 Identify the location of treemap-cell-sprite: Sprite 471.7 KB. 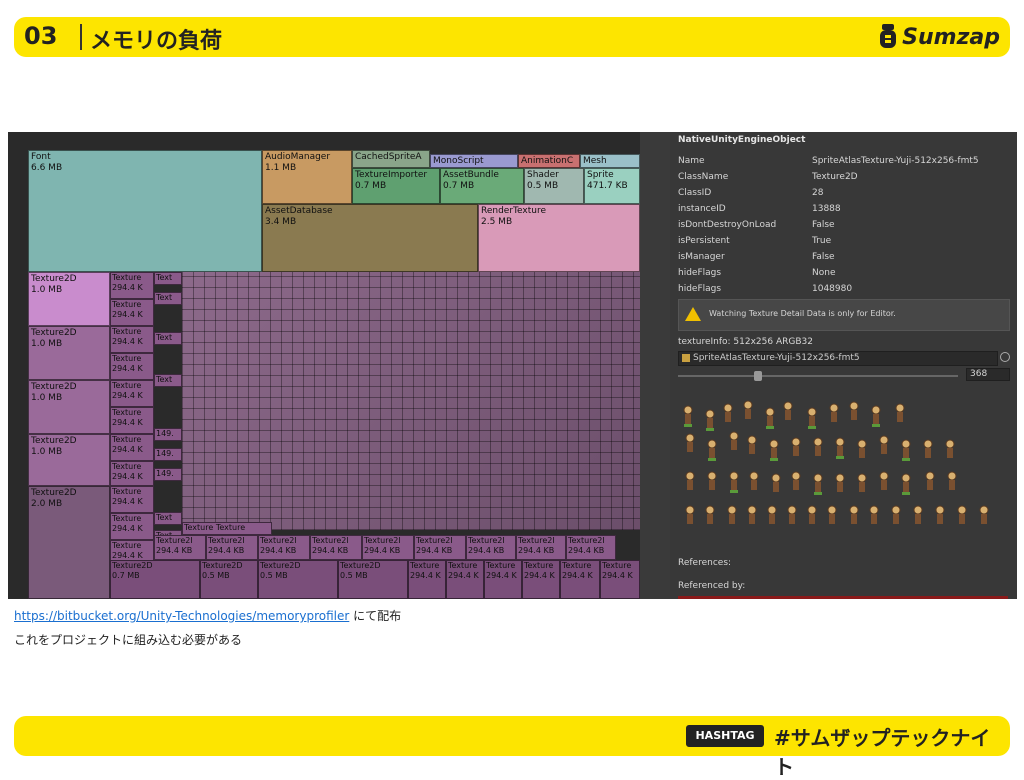
(612, 186).